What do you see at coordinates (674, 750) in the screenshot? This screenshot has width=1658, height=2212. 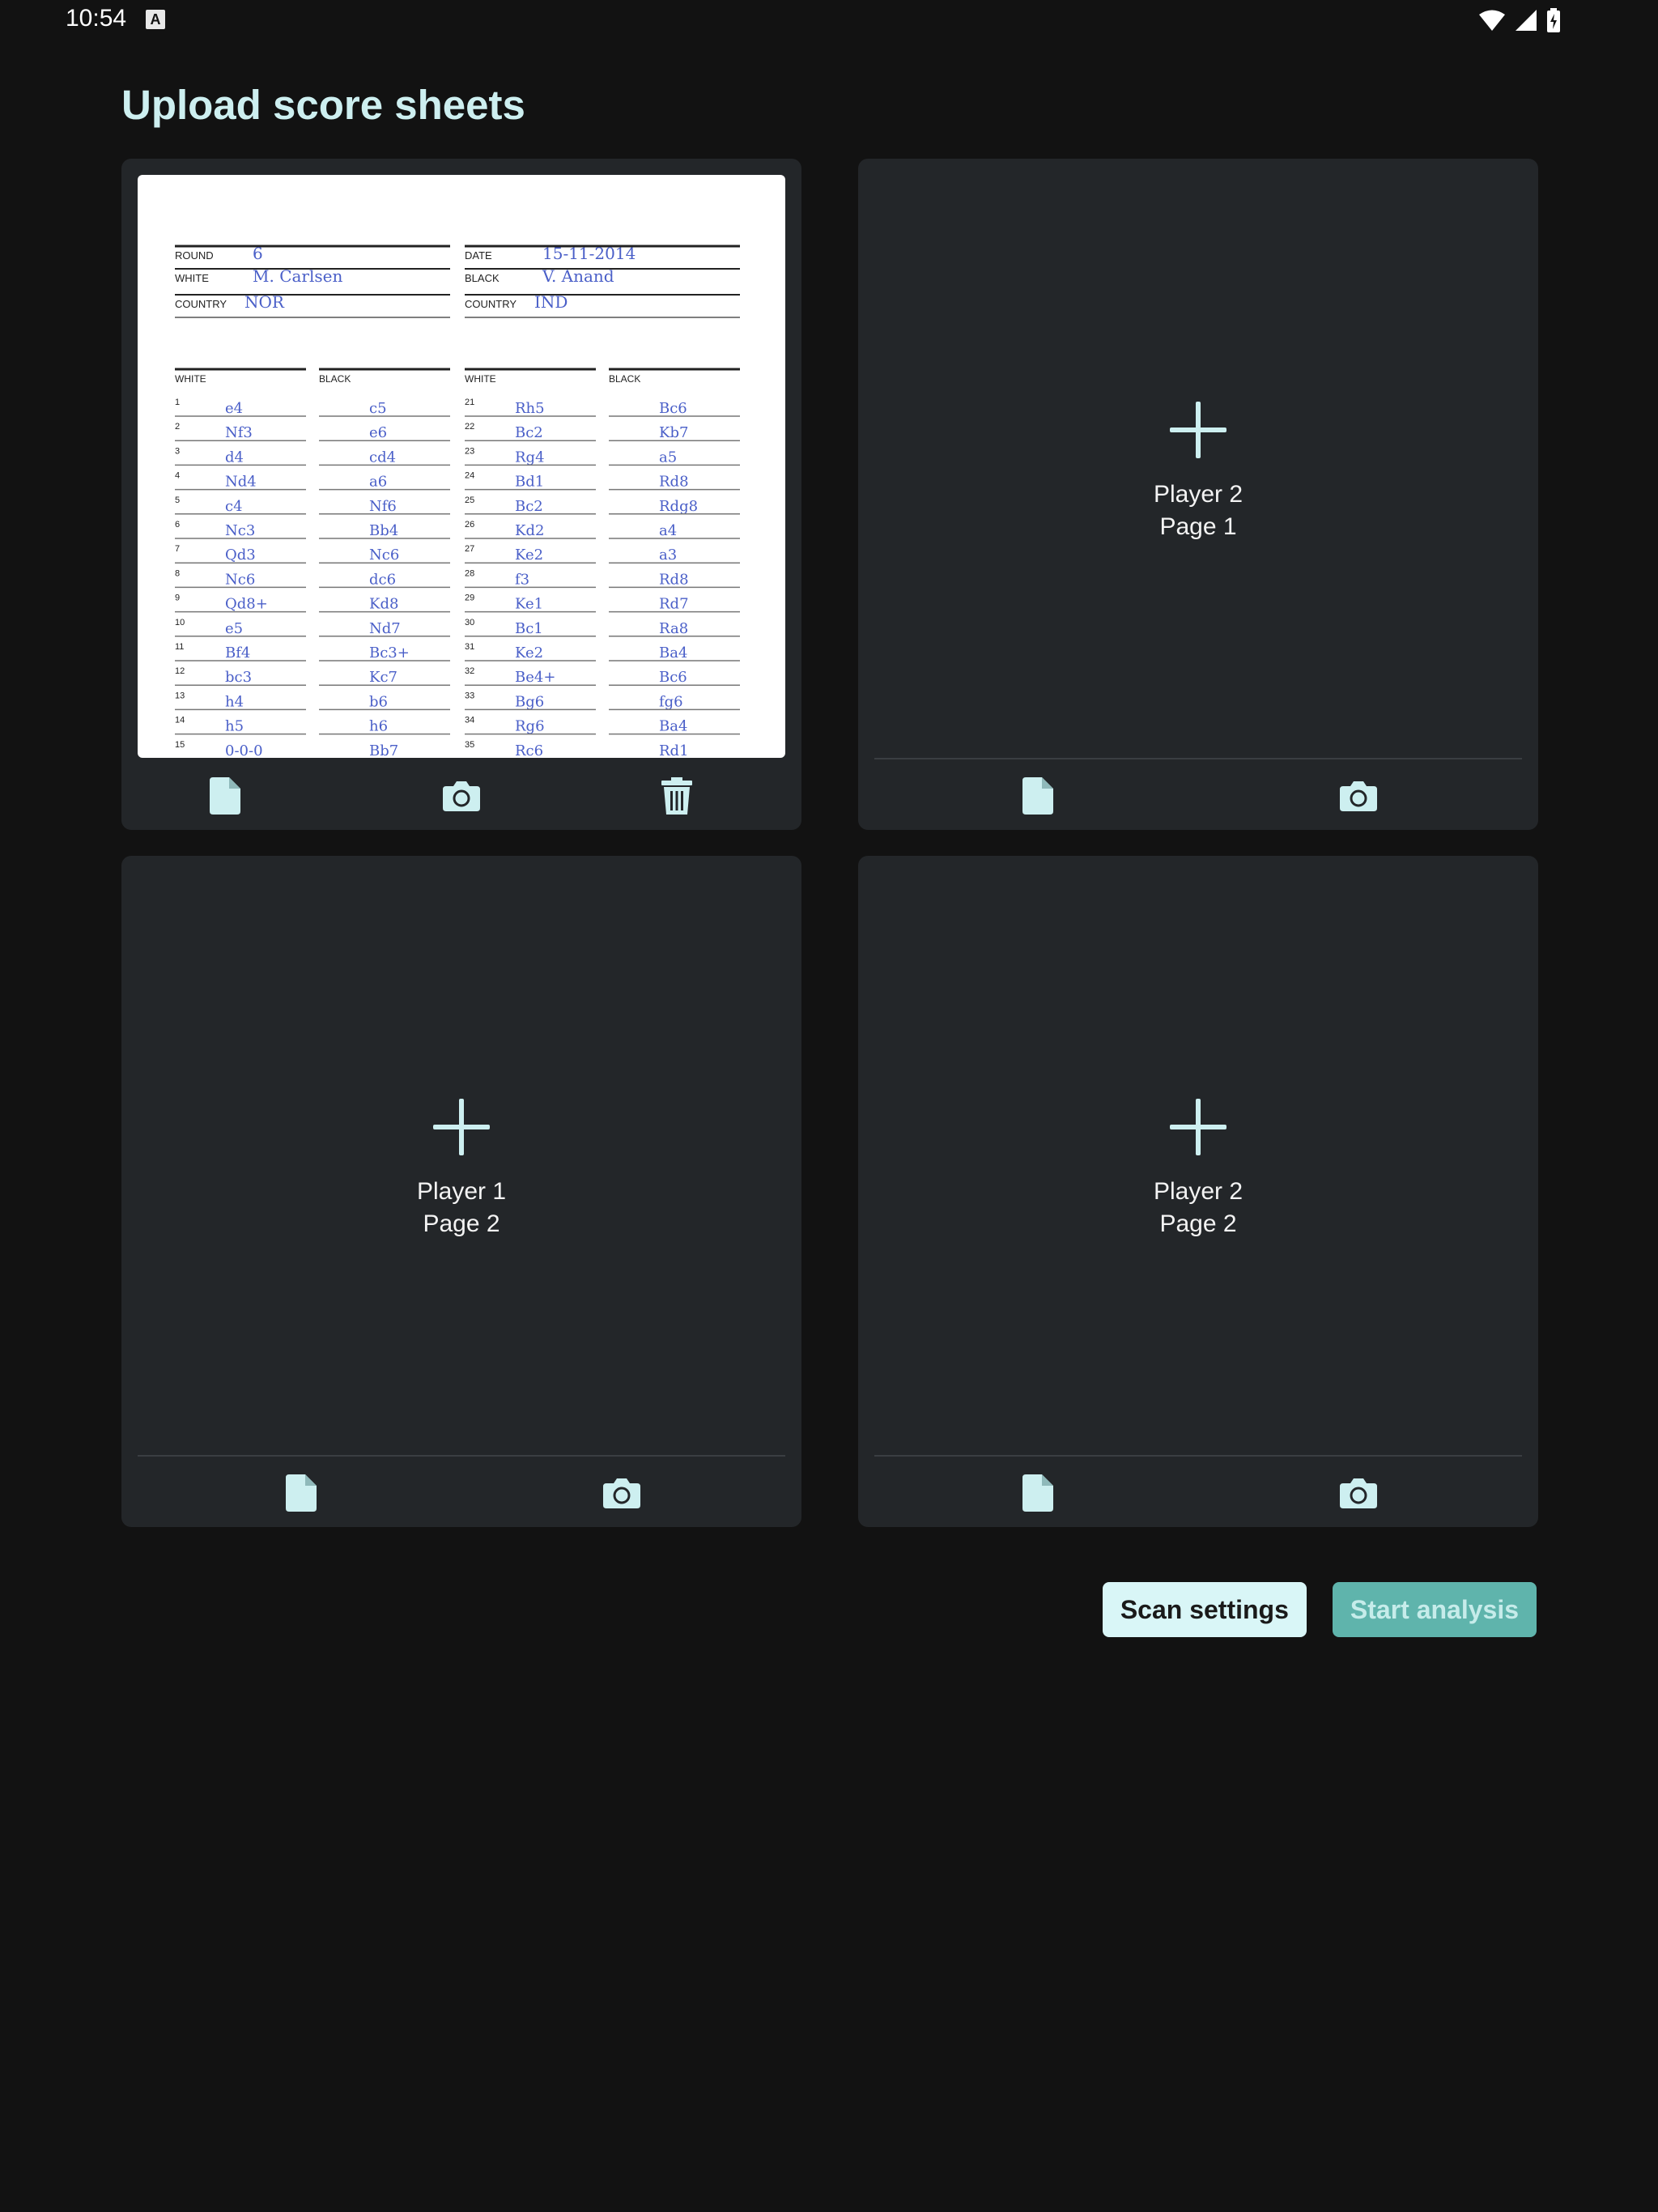 I see `sheet-move-black: Rd1` at bounding box center [674, 750].